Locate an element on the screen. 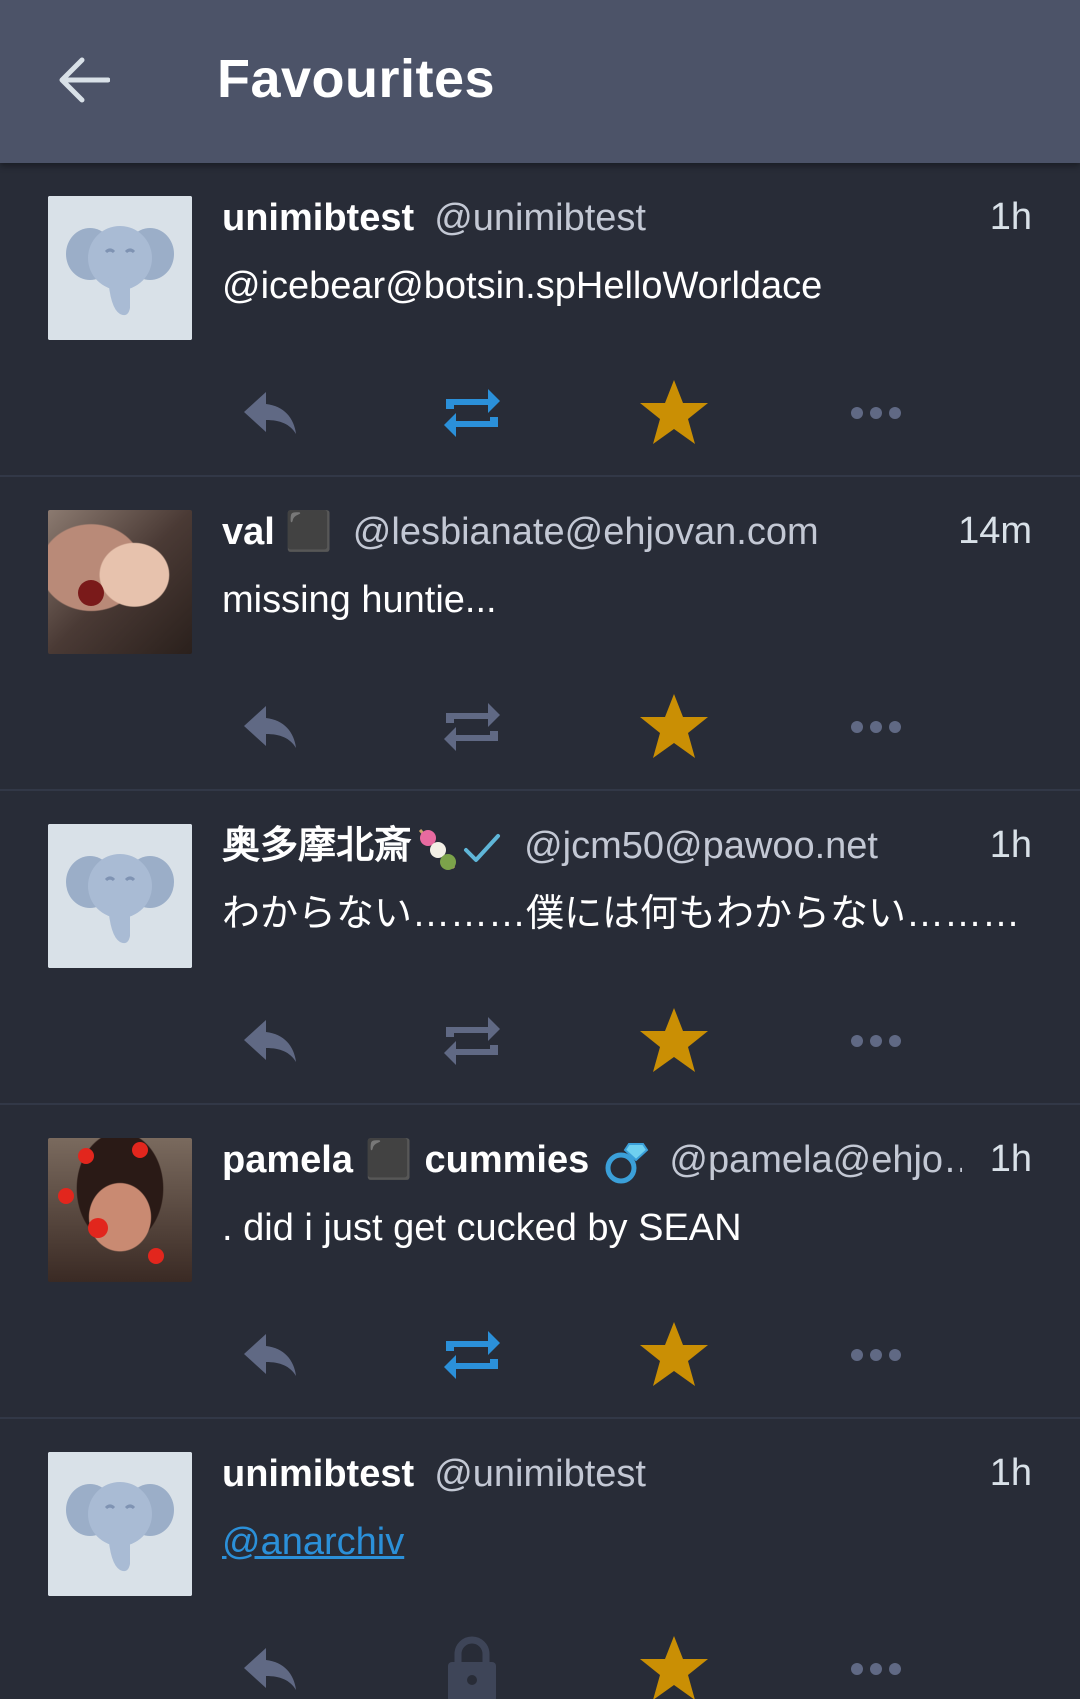 The height and width of the screenshot is (1699, 1080). status-content: @anarchiv is located at coordinates (627, 1542).